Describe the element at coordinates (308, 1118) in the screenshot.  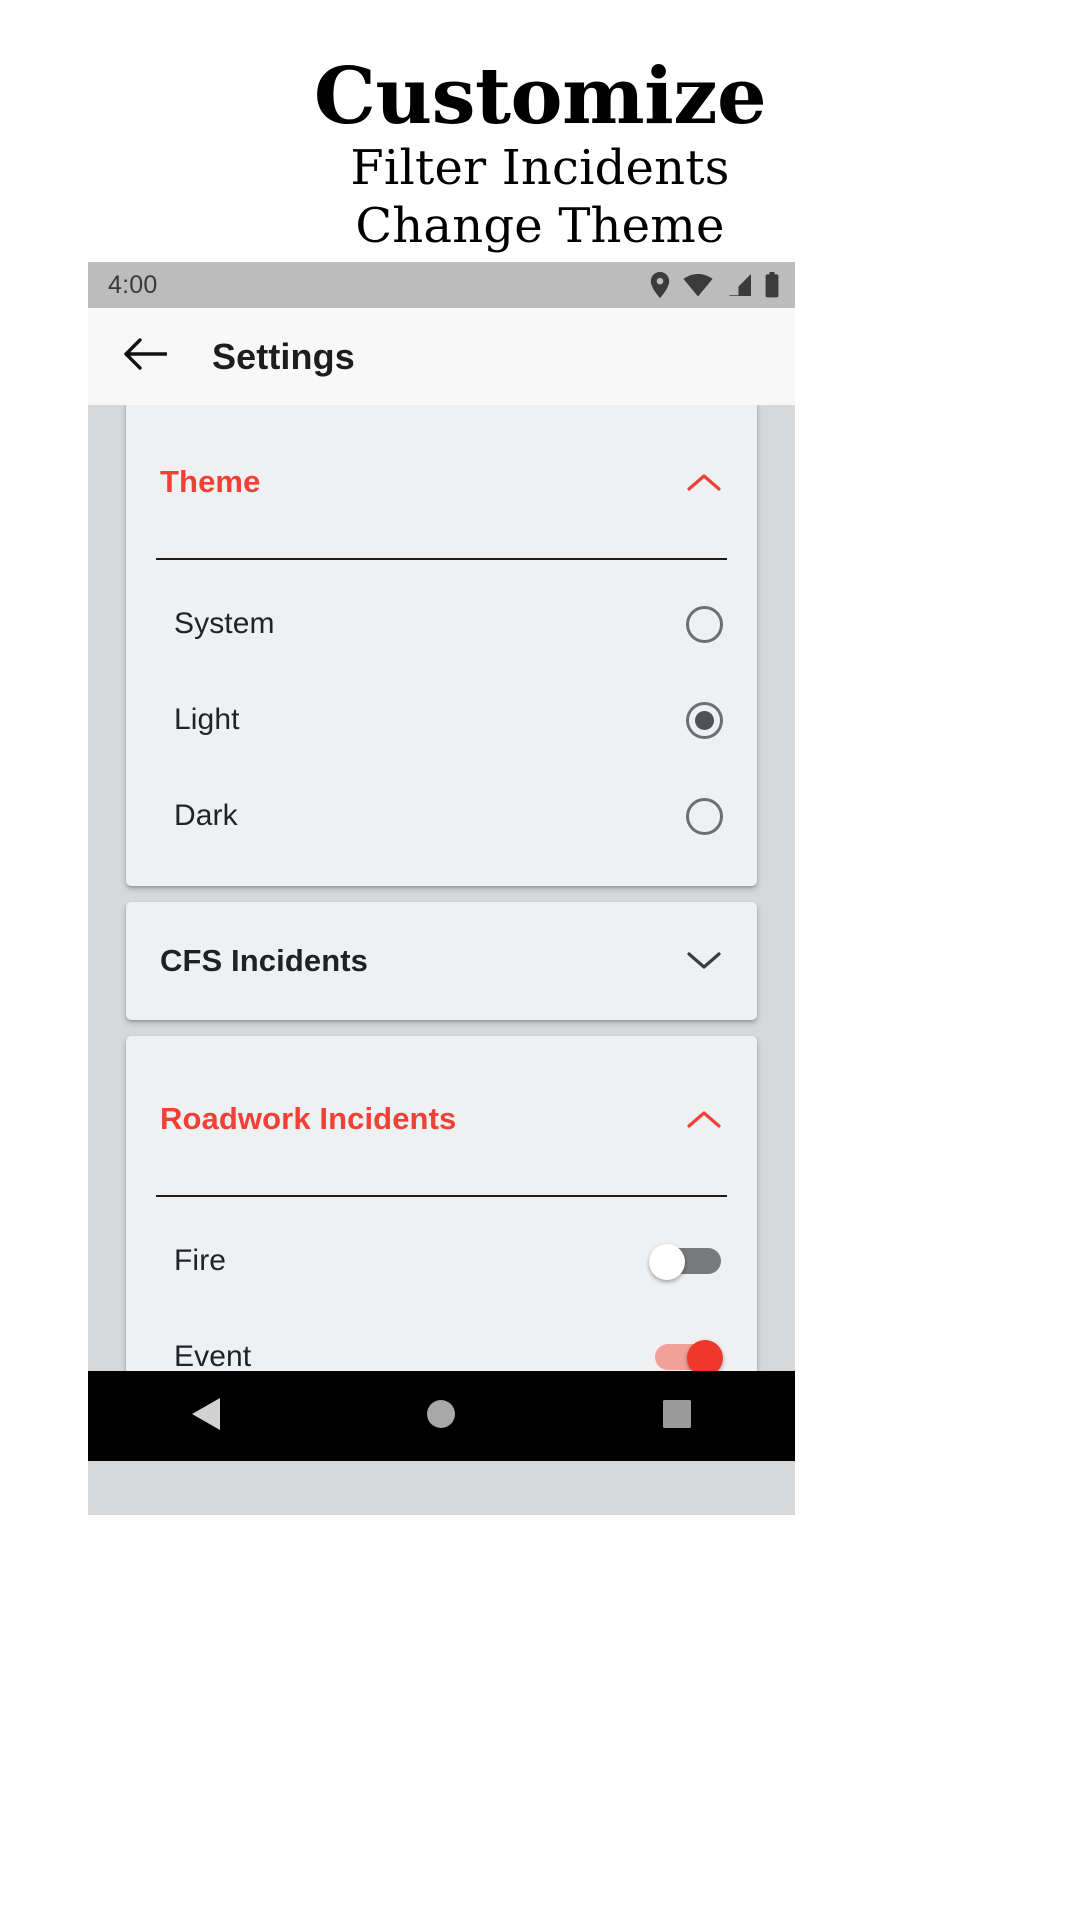
I see `card-title-roadwork-incidents: Roadwork Incidents` at that location.